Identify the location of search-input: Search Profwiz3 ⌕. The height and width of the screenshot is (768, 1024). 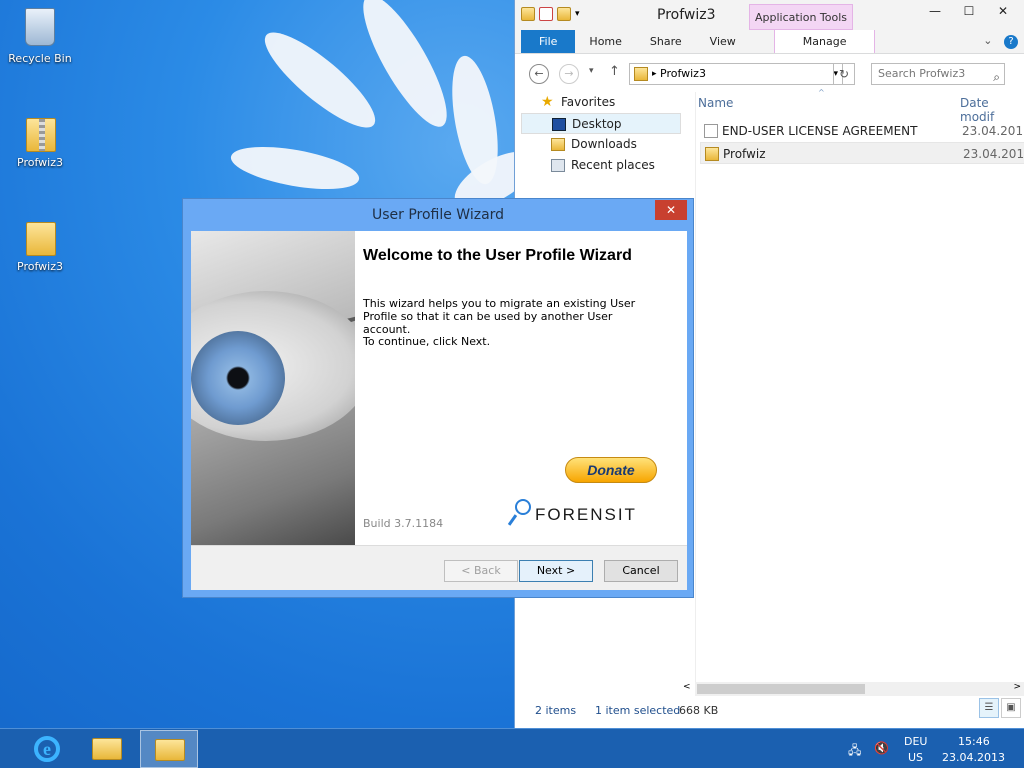
(938, 74).